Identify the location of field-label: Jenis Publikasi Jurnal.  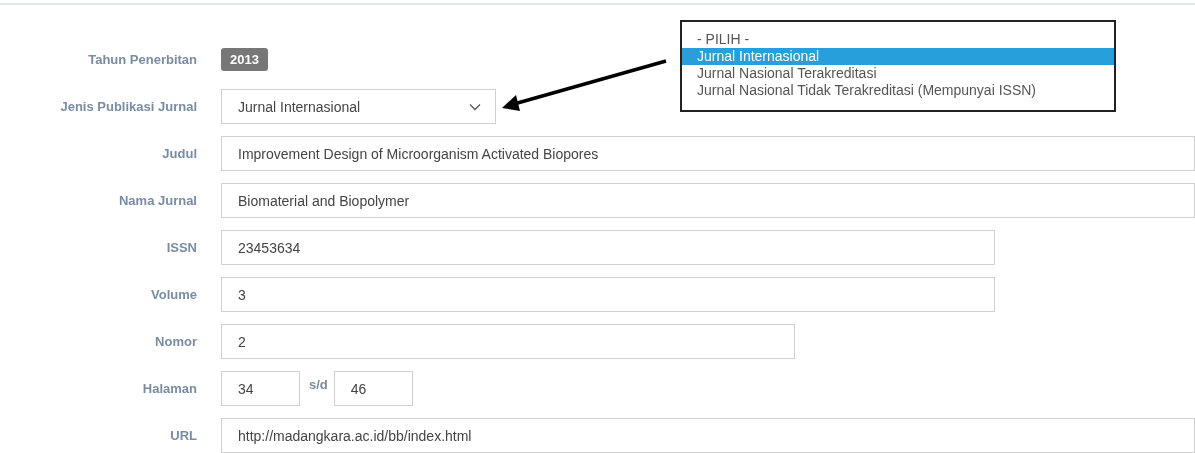
(128, 106).